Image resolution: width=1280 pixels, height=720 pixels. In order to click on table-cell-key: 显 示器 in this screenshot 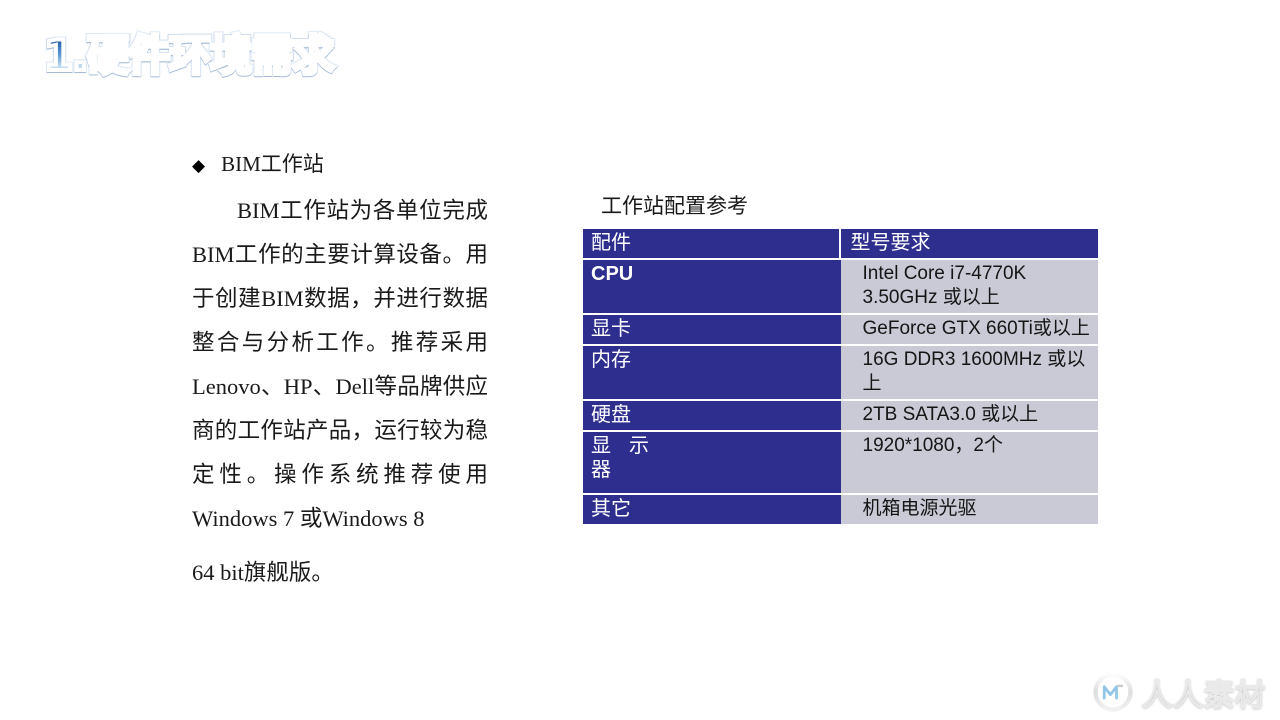, I will do `click(712, 464)`.